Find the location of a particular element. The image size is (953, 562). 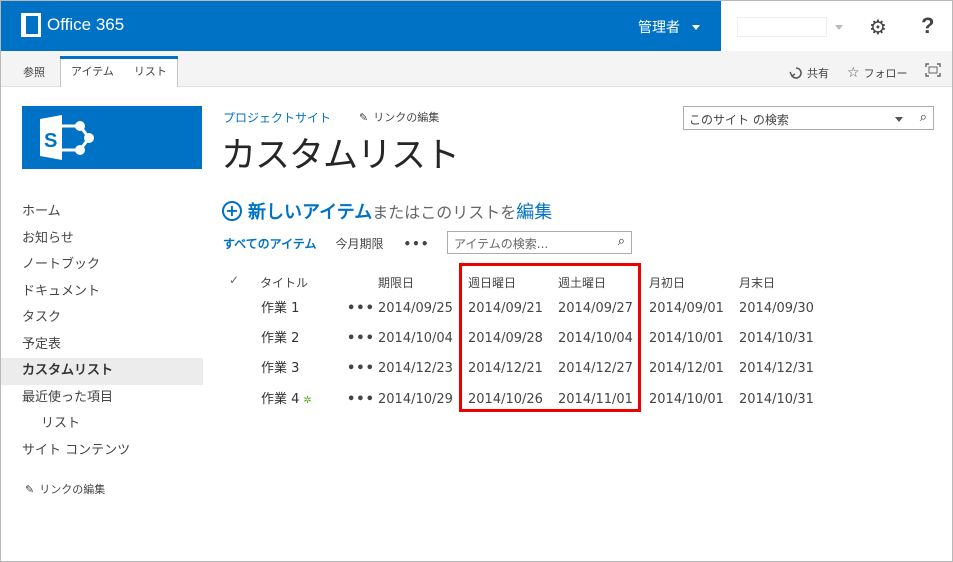

cell-due-date: 2014/09/25 is located at coordinates (415, 308).